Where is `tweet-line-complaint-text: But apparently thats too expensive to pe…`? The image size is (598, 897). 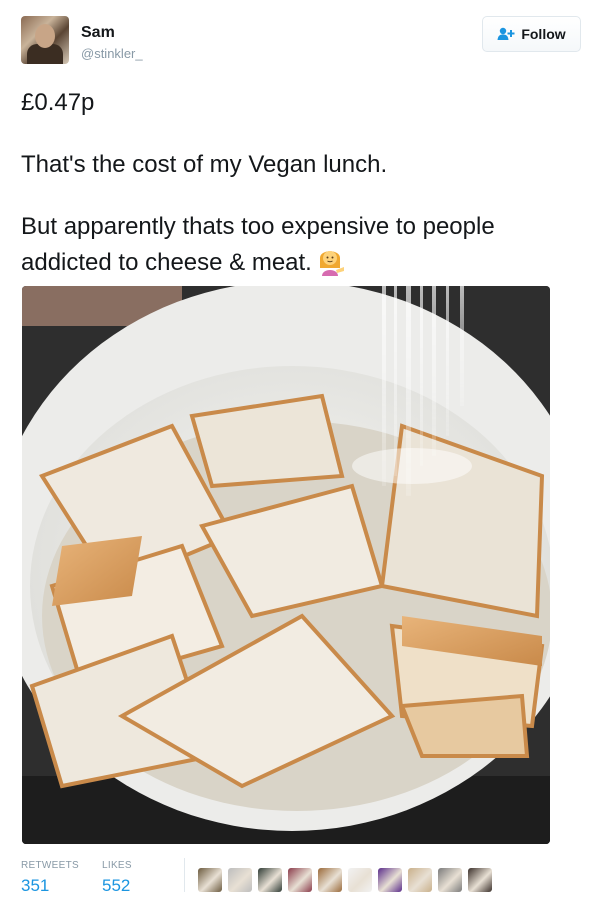
tweet-line-complaint-text: But apparently thats too expensive to pe… is located at coordinates (258, 244).